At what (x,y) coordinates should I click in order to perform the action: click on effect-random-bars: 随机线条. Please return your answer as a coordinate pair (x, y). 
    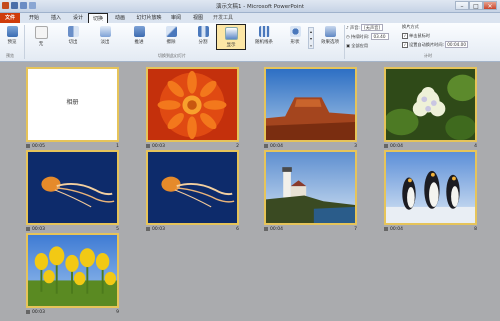
    Looking at the image, I should click on (264, 37).